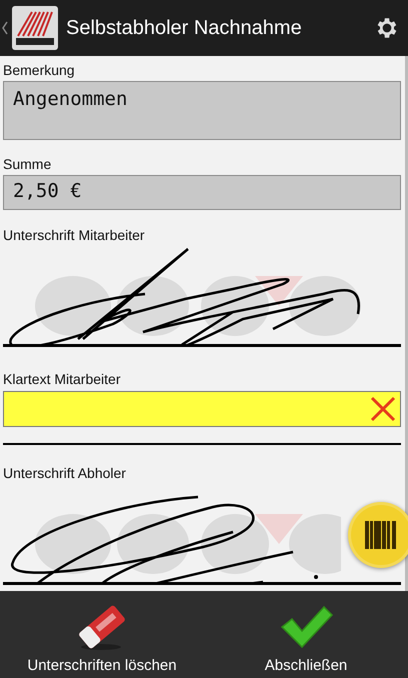 The width and height of the screenshot is (408, 678). What do you see at coordinates (381, 535) in the screenshot?
I see `barcode-icon` at bounding box center [381, 535].